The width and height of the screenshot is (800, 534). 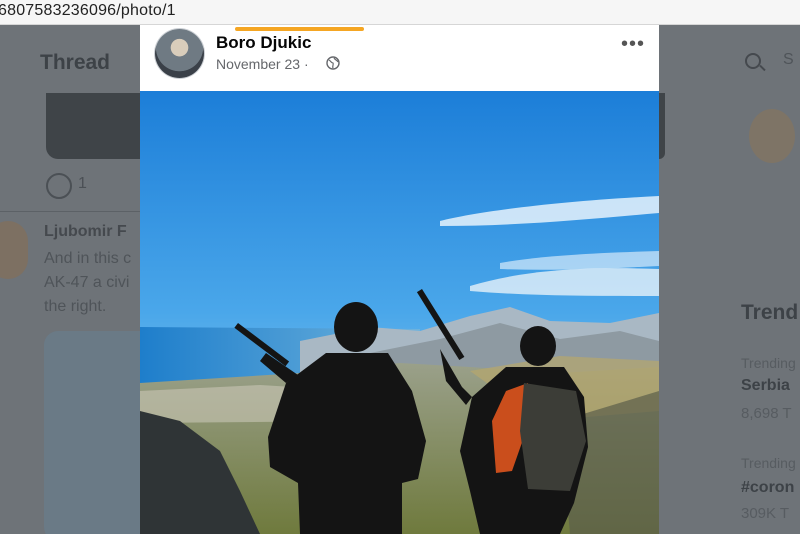 What do you see at coordinates (88, 282) in the screenshot?
I see `reply-text: And in this c AK-47 a civi the right.` at bounding box center [88, 282].